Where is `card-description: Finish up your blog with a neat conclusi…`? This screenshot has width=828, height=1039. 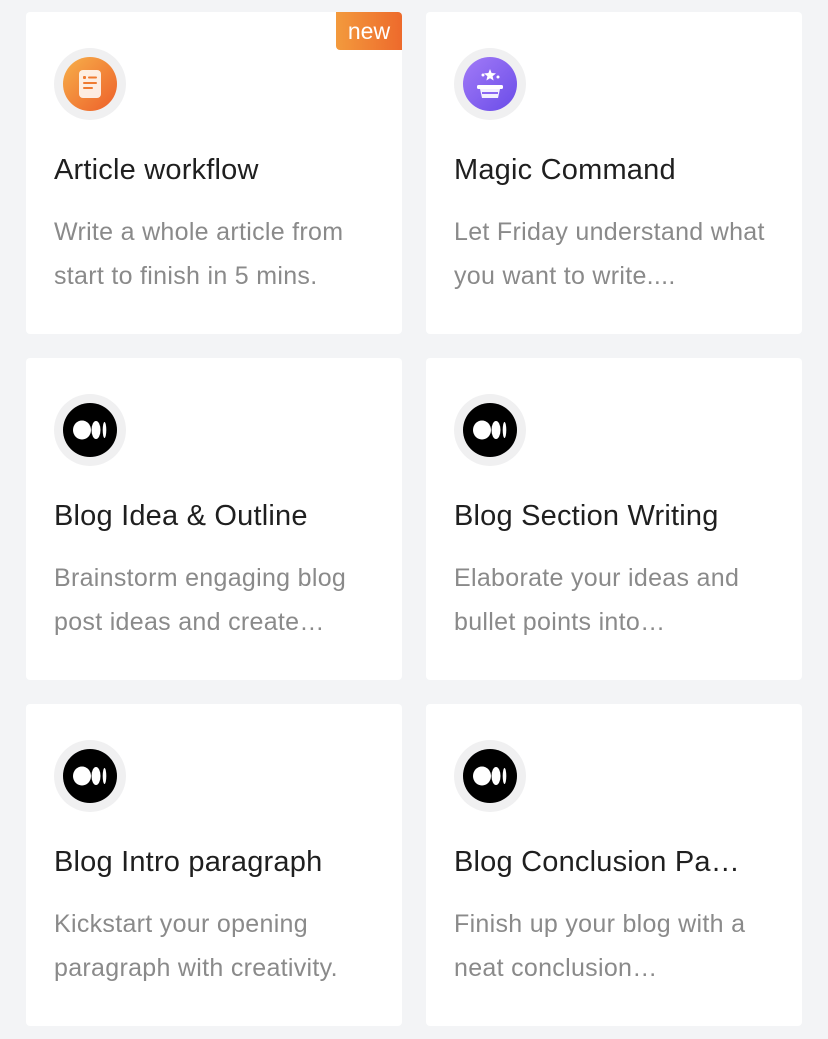 card-description: Finish up your blog with a neat conclusi… is located at coordinates (600, 946).